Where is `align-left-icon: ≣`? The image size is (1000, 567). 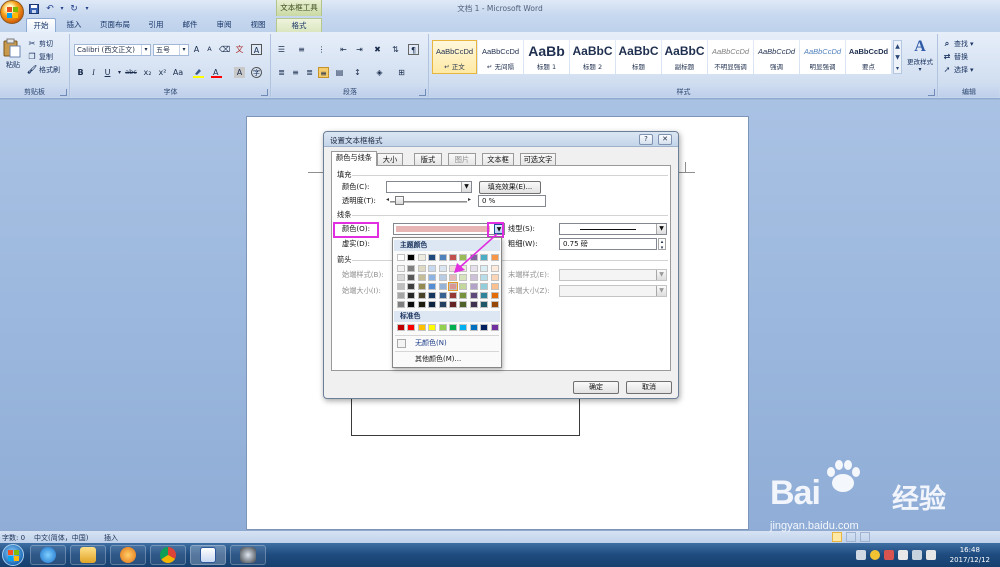
align-left-icon: ≣ is located at coordinates (281, 72).